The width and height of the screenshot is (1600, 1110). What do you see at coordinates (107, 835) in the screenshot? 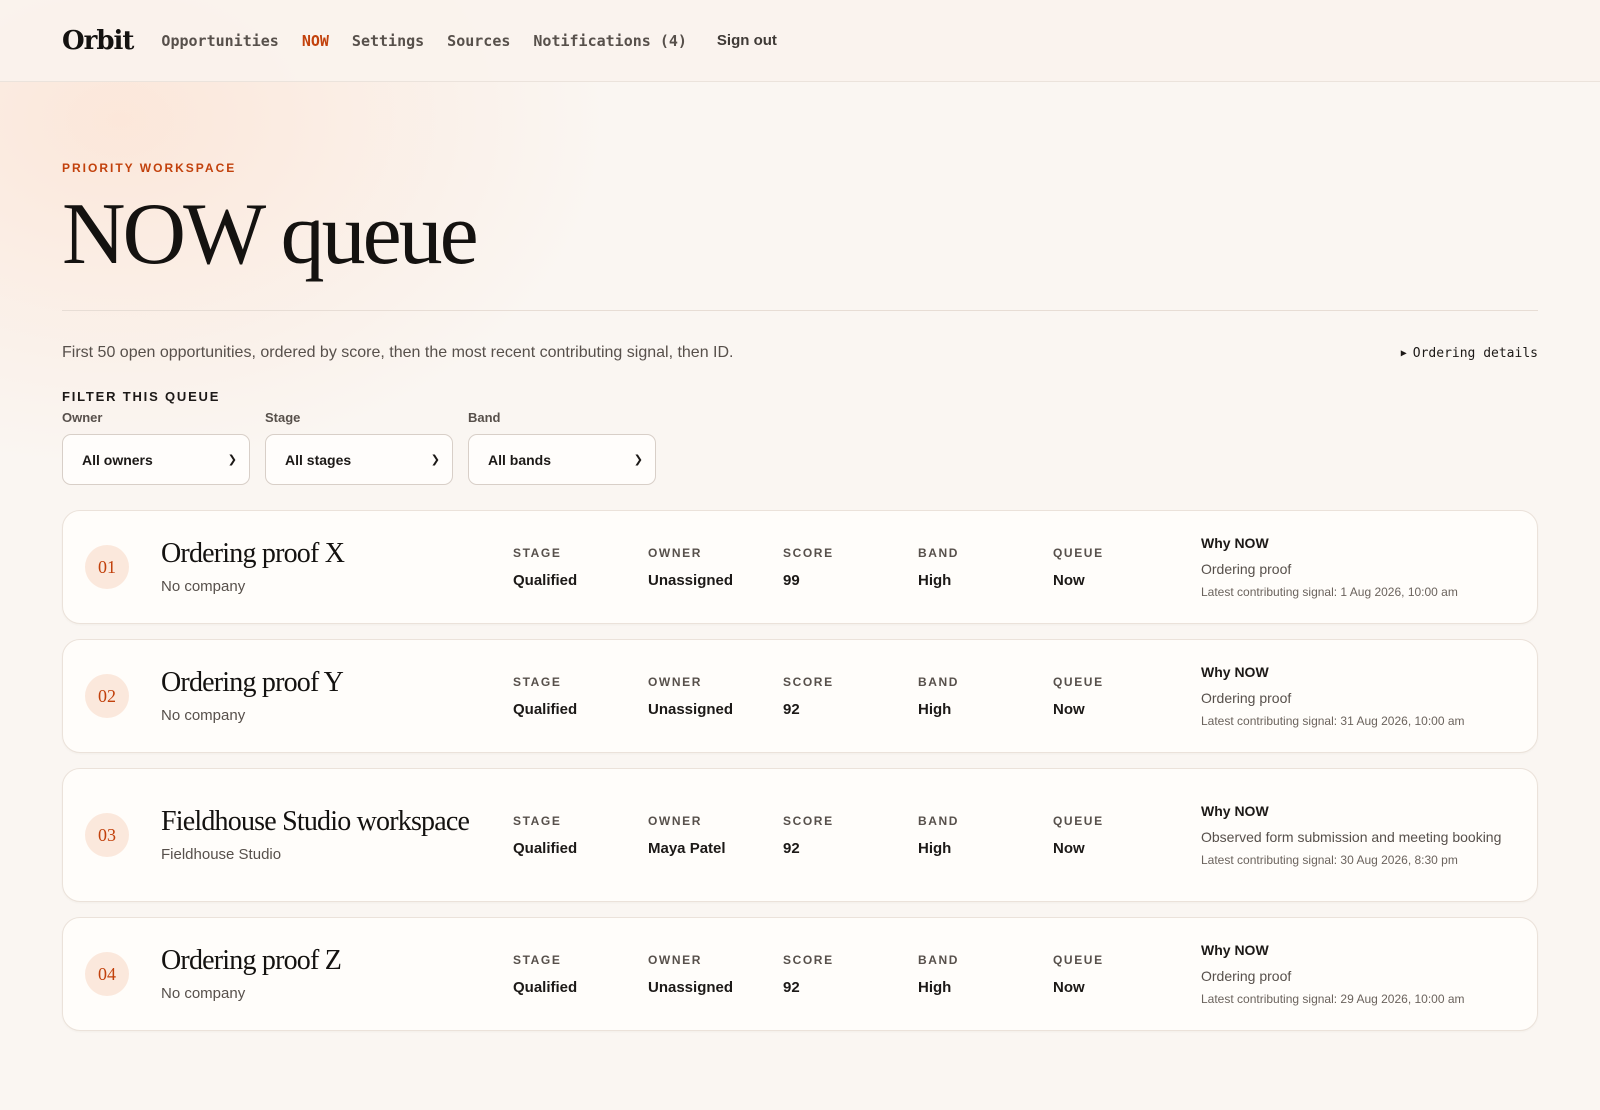
I see `rank-badge: 03` at bounding box center [107, 835].